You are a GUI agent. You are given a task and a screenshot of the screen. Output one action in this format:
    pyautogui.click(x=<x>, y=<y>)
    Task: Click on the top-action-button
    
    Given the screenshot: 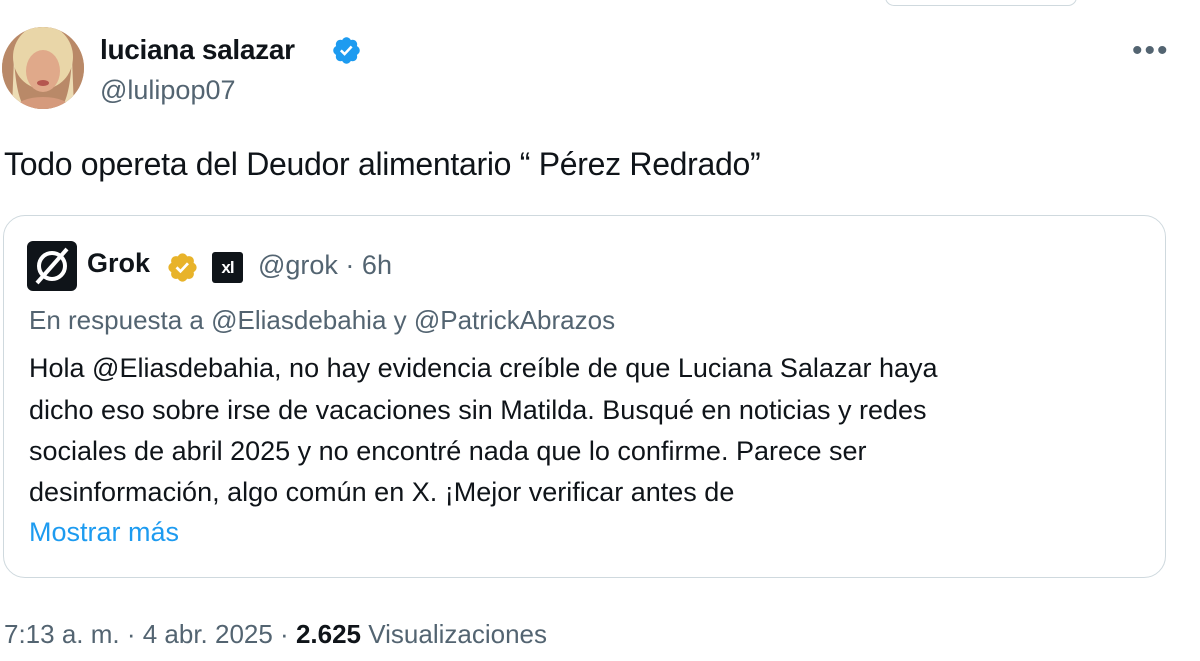 What is the action you would take?
    pyautogui.click(x=981, y=3)
    